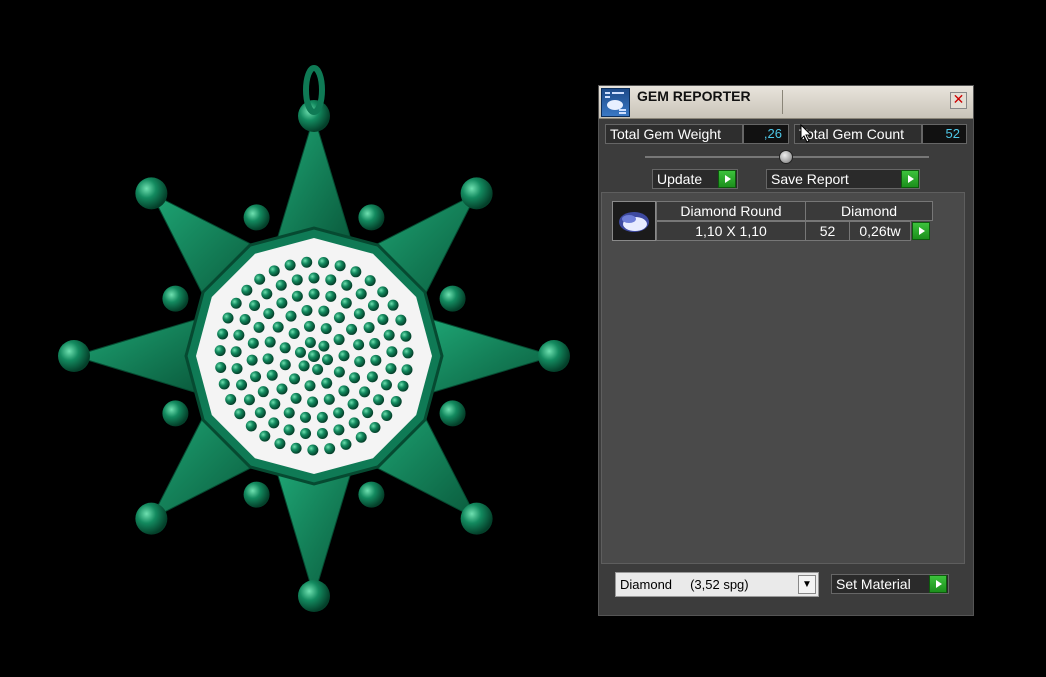 This screenshot has width=1046, height=677. Describe the element at coordinates (880, 231) in the screenshot. I see `gem-weight-cell: 0,26tw` at that location.